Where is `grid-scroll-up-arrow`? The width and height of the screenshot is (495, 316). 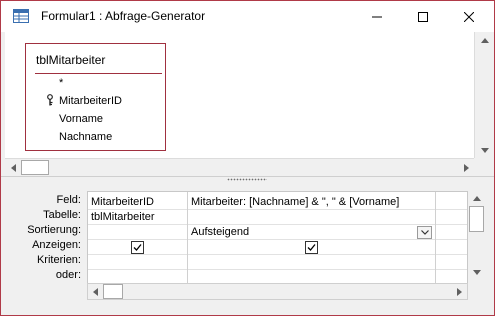 grid-scroll-up-arrow is located at coordinates (476, 198).